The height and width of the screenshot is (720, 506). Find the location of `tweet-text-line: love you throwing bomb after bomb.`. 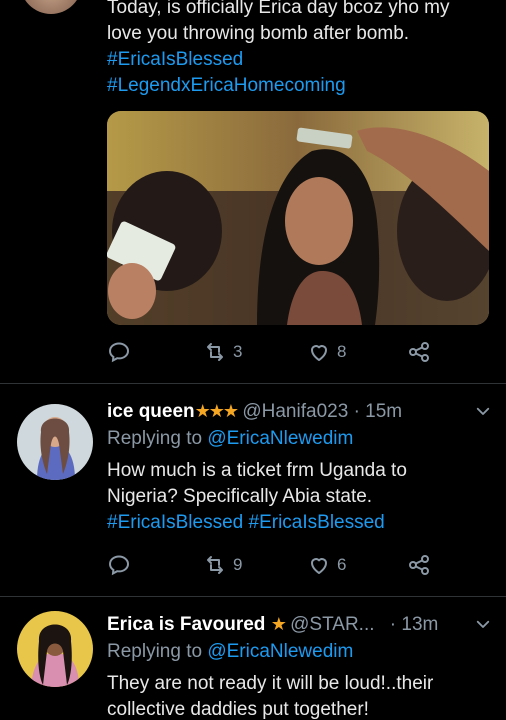

tweet-text-line: love you throwing bomb after bomb. is located at coordinates (258, 33).